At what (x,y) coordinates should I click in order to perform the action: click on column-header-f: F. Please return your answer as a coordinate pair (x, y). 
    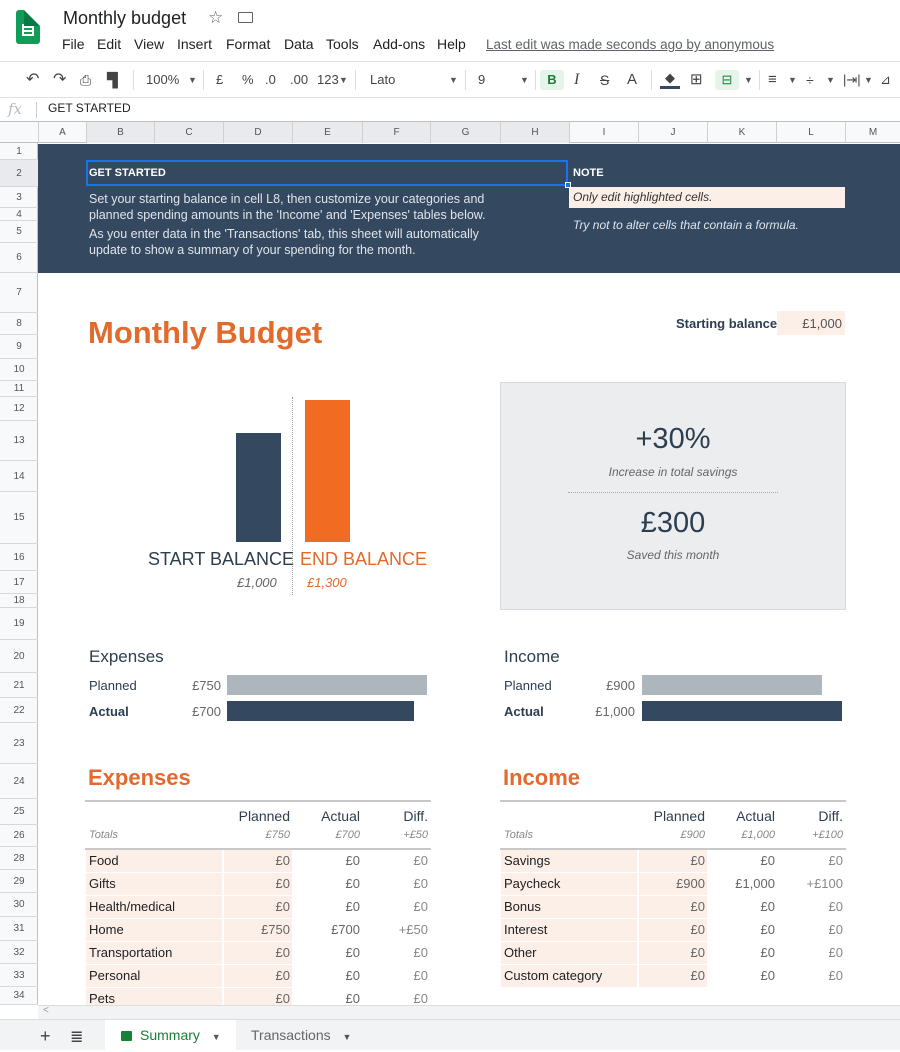
    Looking at the image, I should click on (396, 132).